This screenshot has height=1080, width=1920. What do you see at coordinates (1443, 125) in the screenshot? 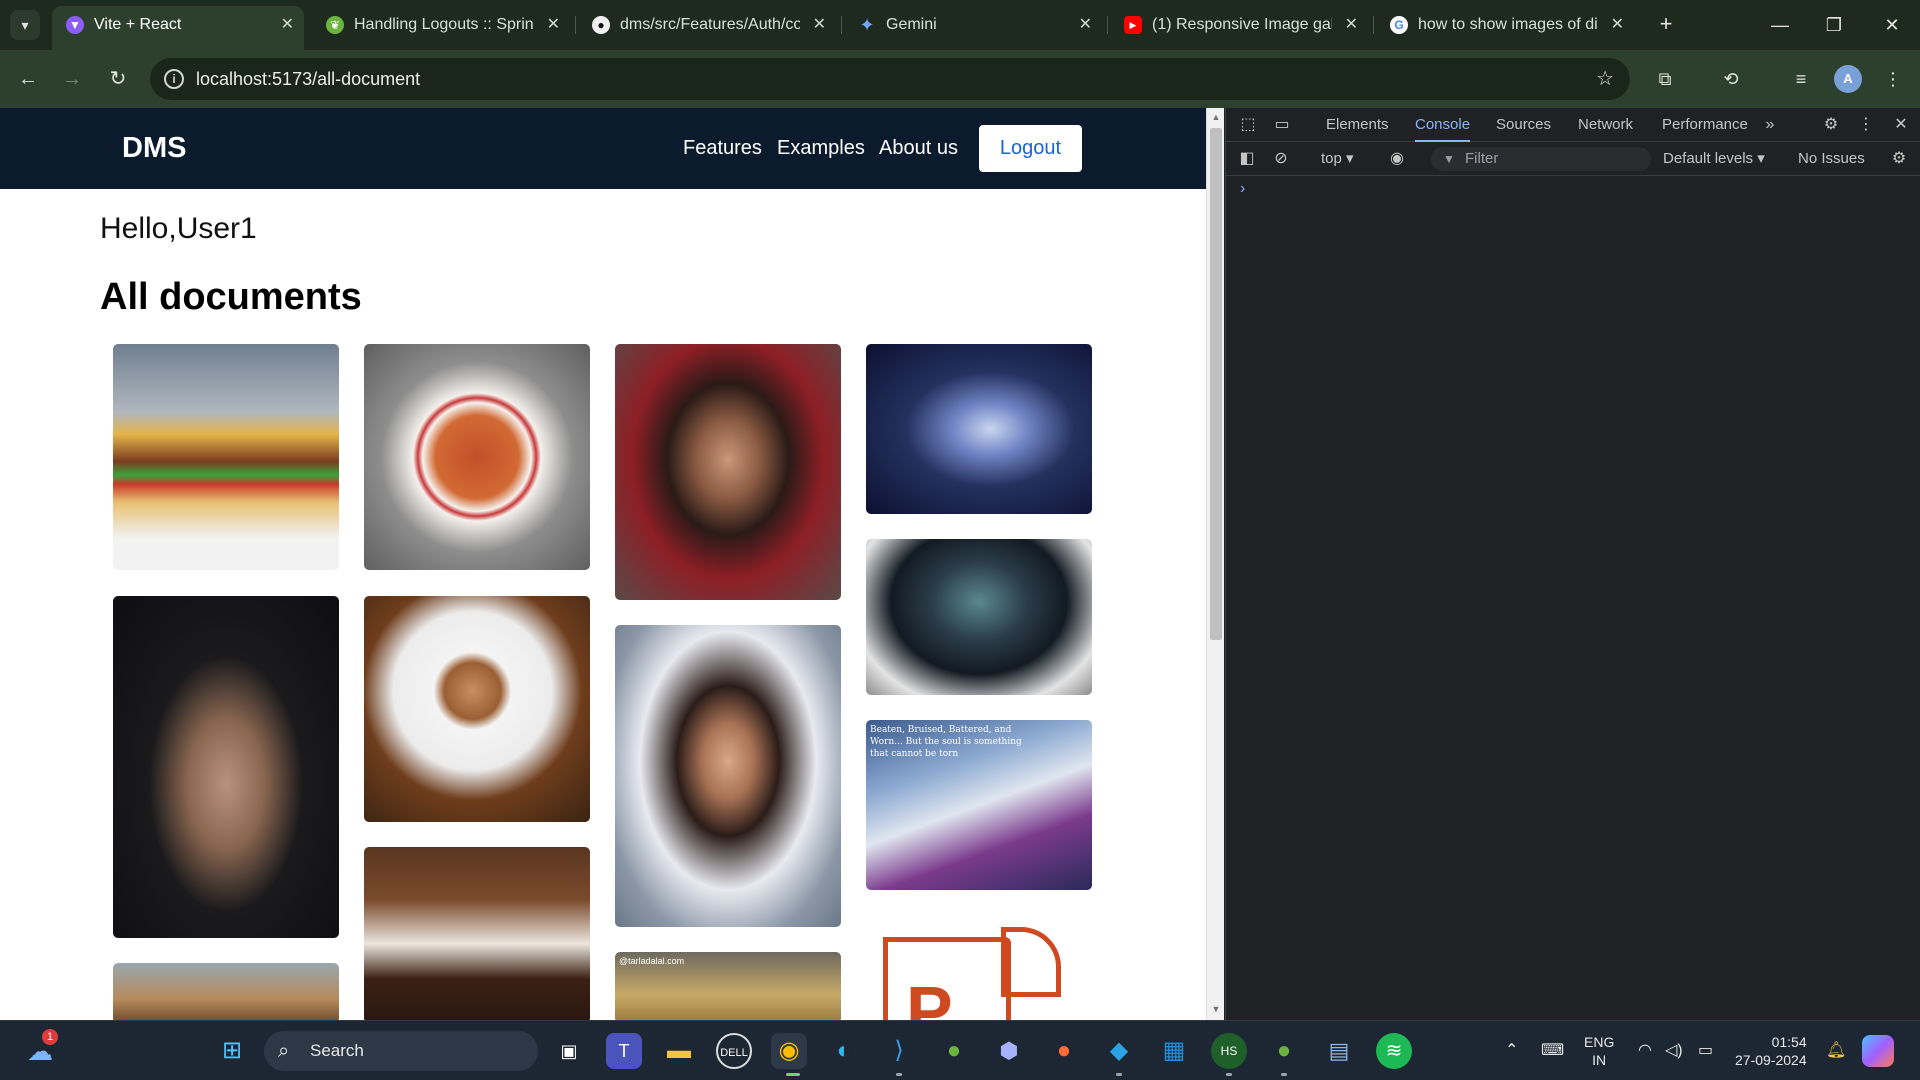
I see `tab-console: Console` at bounding box center [1443, 125].